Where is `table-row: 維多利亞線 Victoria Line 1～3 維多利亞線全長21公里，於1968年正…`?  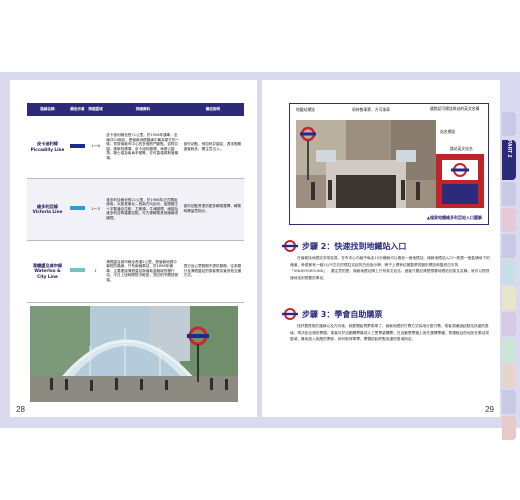 table-row: 維多利亞線 Victoria Line 1～3 維多利亞線全長21公里，於1968年正… is located at coordinates (135, 209).